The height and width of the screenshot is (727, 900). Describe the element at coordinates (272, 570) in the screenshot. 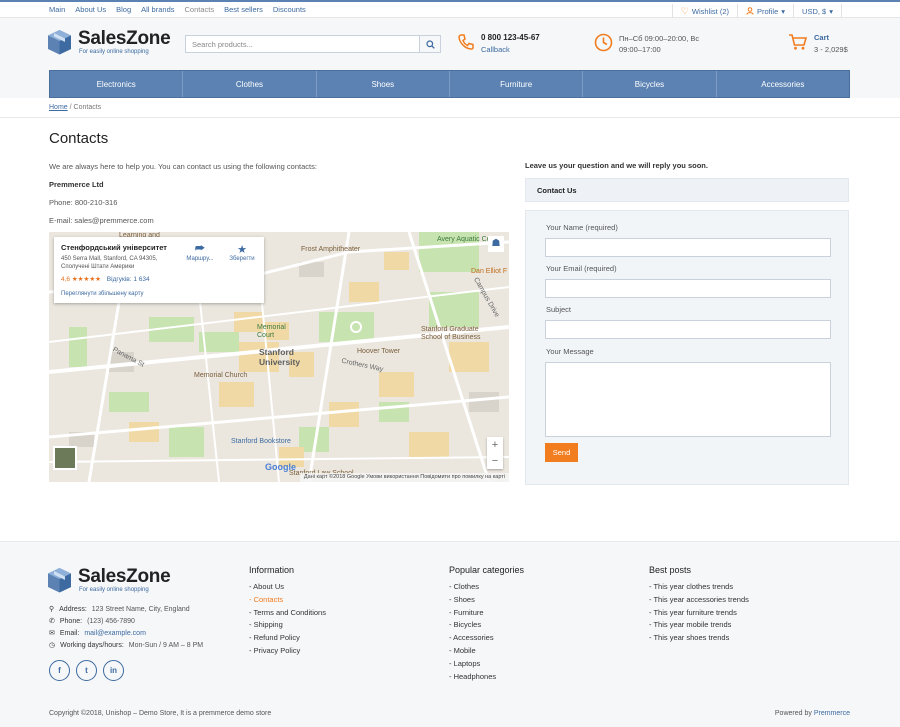

I see `footer-information-title: Information` at that location.